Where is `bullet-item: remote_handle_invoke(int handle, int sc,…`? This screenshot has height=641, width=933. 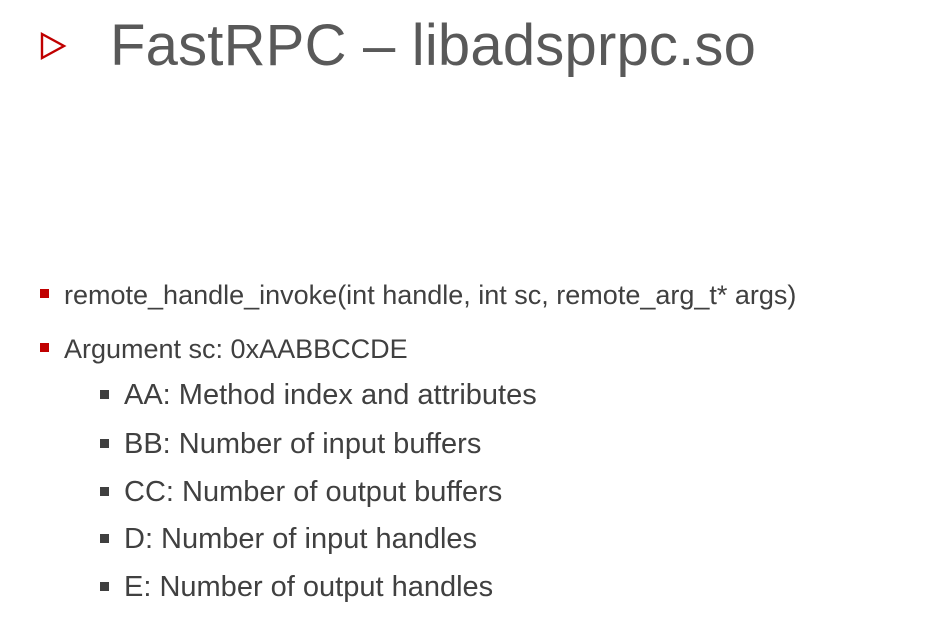 bullet-item: remote_handle_invoke(int handle, int sc,… is located at coordinates (480, 295).